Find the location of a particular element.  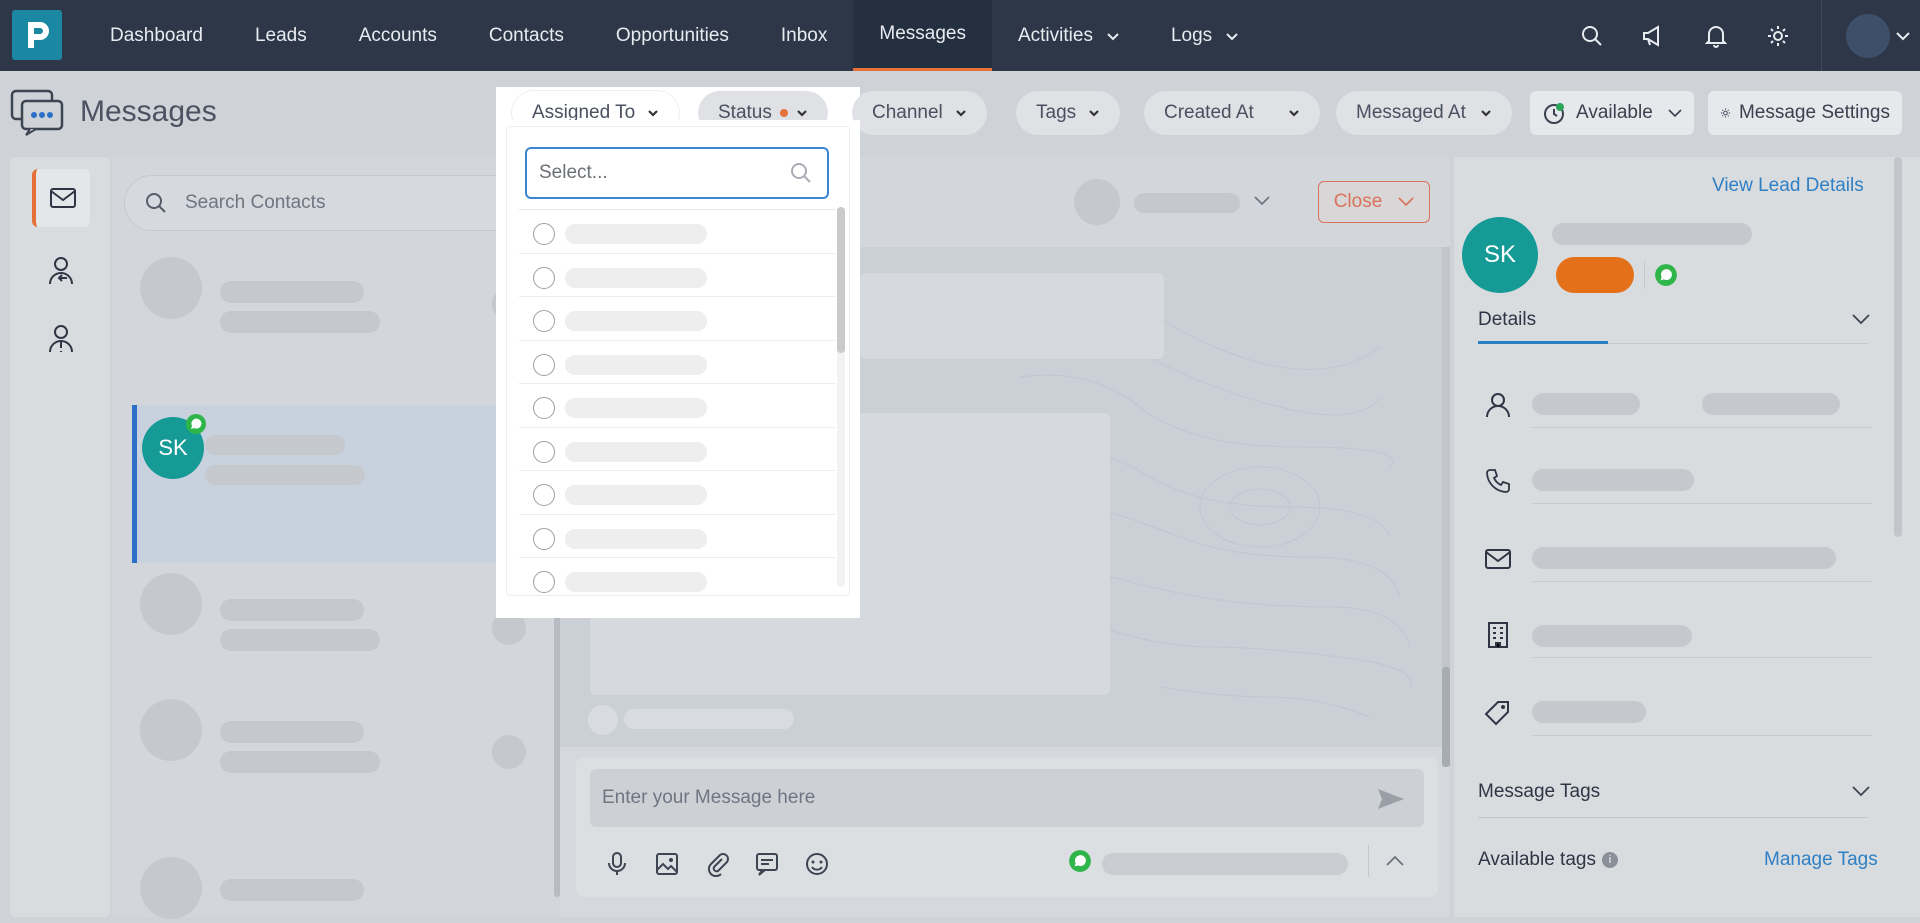

dropdown-scrollbar is located at coordinates (841, 397).